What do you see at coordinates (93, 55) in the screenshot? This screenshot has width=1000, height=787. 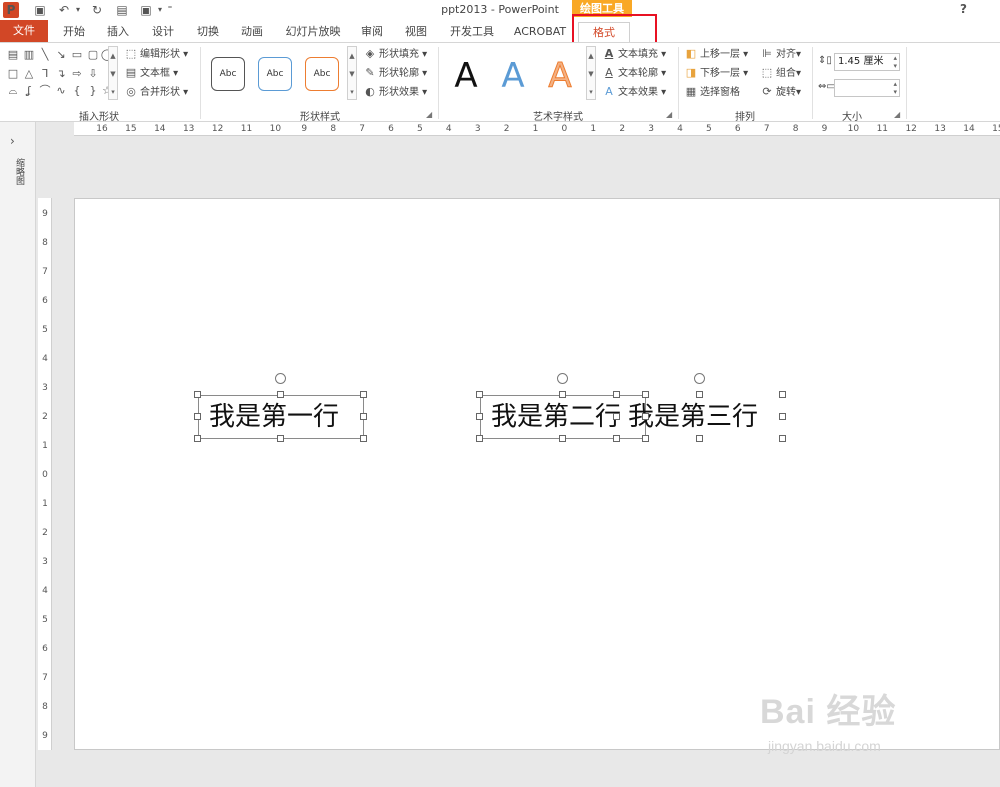 I see `rounded-rectangle-shape-icon: ▢` at bounding box center [93, 55].